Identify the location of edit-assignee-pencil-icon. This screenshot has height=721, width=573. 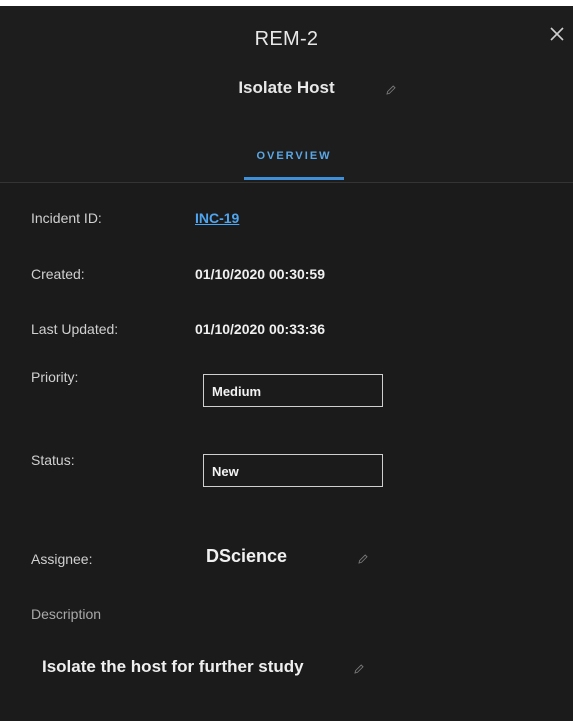
(363, 559).